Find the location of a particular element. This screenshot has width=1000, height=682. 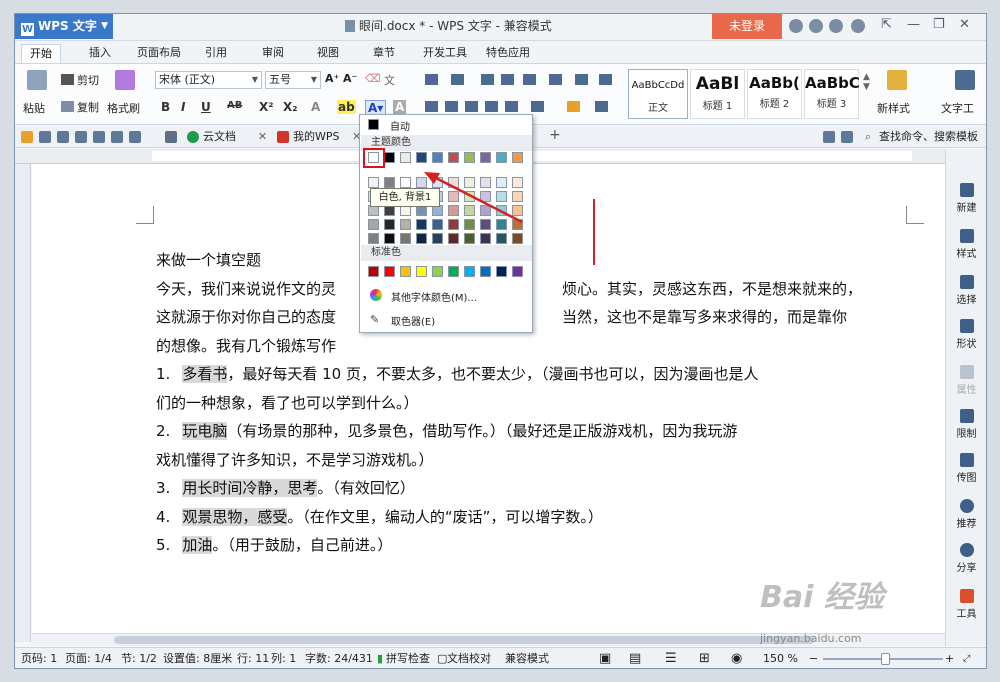

sidebar-item-new: 新建 is located at coordinates (966, 198).